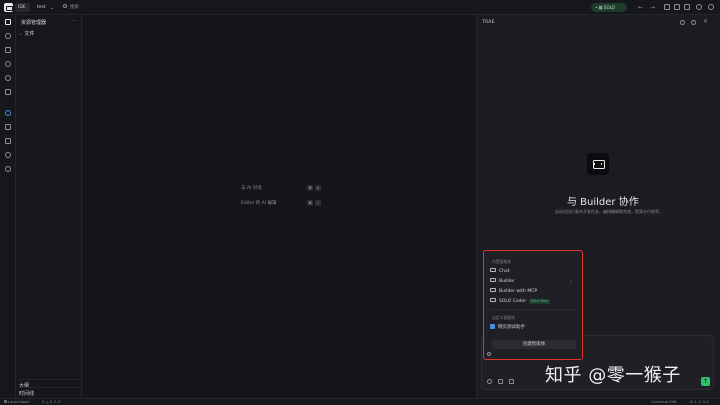 The height and width of the screenshot is (405, 720). What do you see at coordinates (492, 326) in the screenshot?
I see `custom-agent-icon` at bounding box center [492, 326].